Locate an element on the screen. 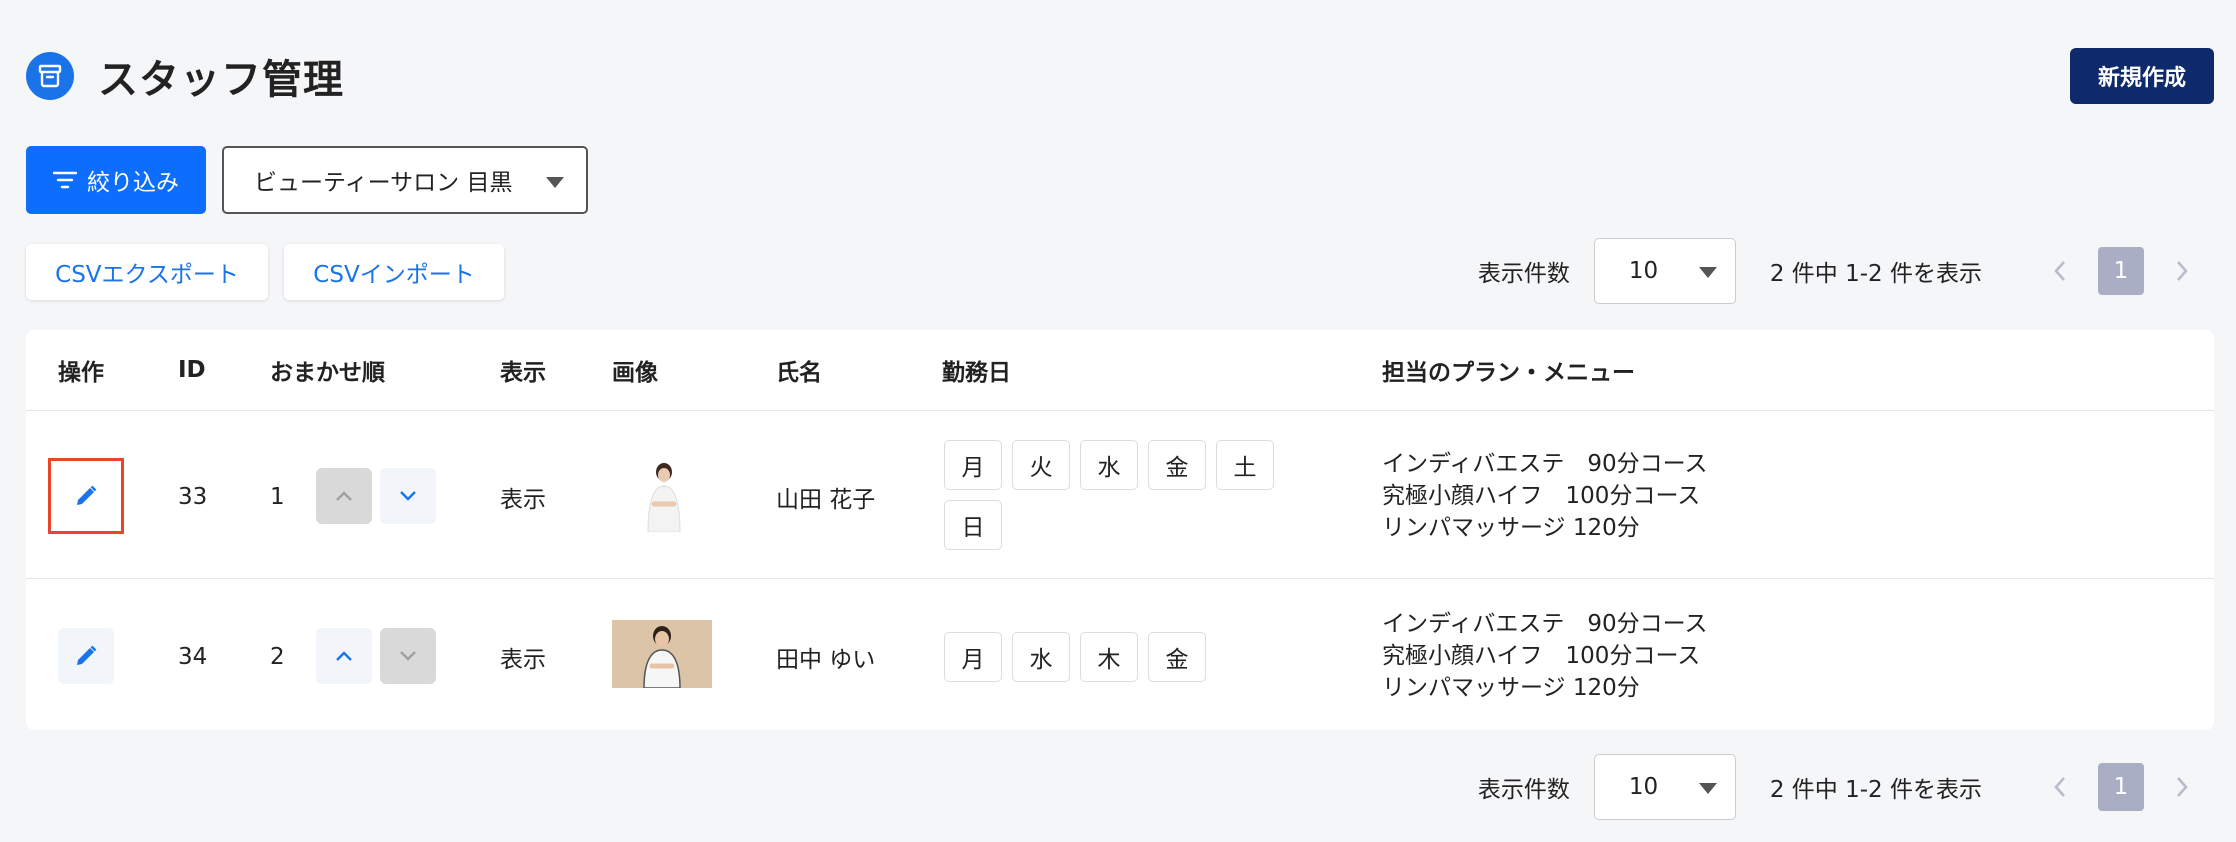  pagination-top: 表示件数 10 2 件中 1-2 件を表示 1 is located at coordinates (1846, 271).